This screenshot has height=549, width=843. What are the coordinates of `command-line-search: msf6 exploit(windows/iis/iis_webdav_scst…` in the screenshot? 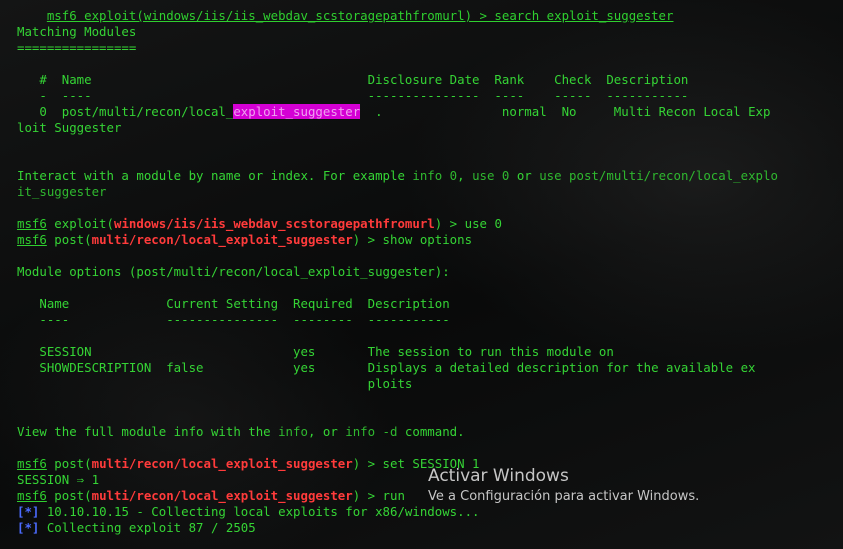 It's located at (425, 11).